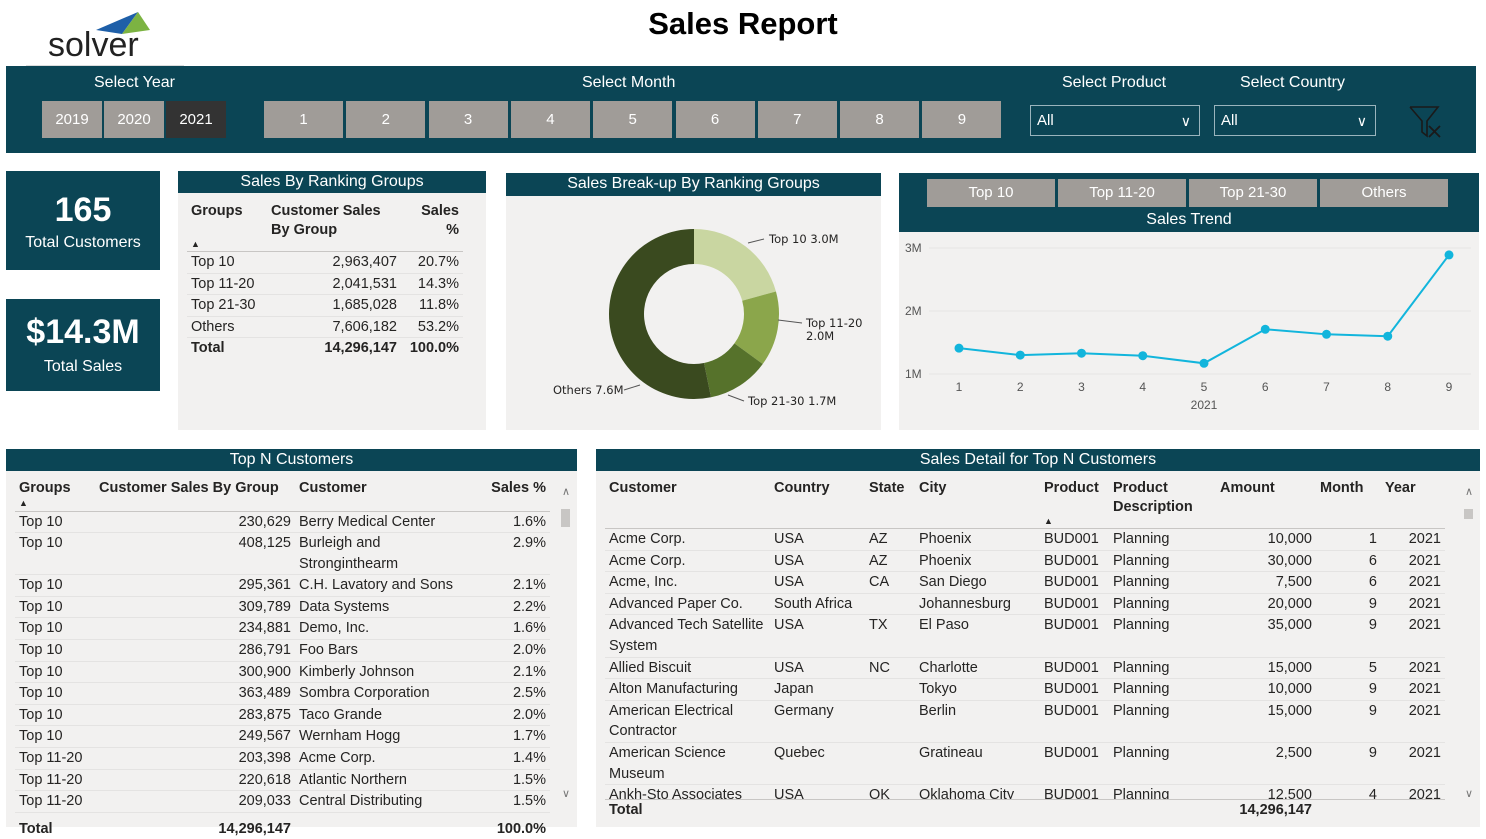  I want to click on column-header-product: Product ▲, so click(1074, 503).